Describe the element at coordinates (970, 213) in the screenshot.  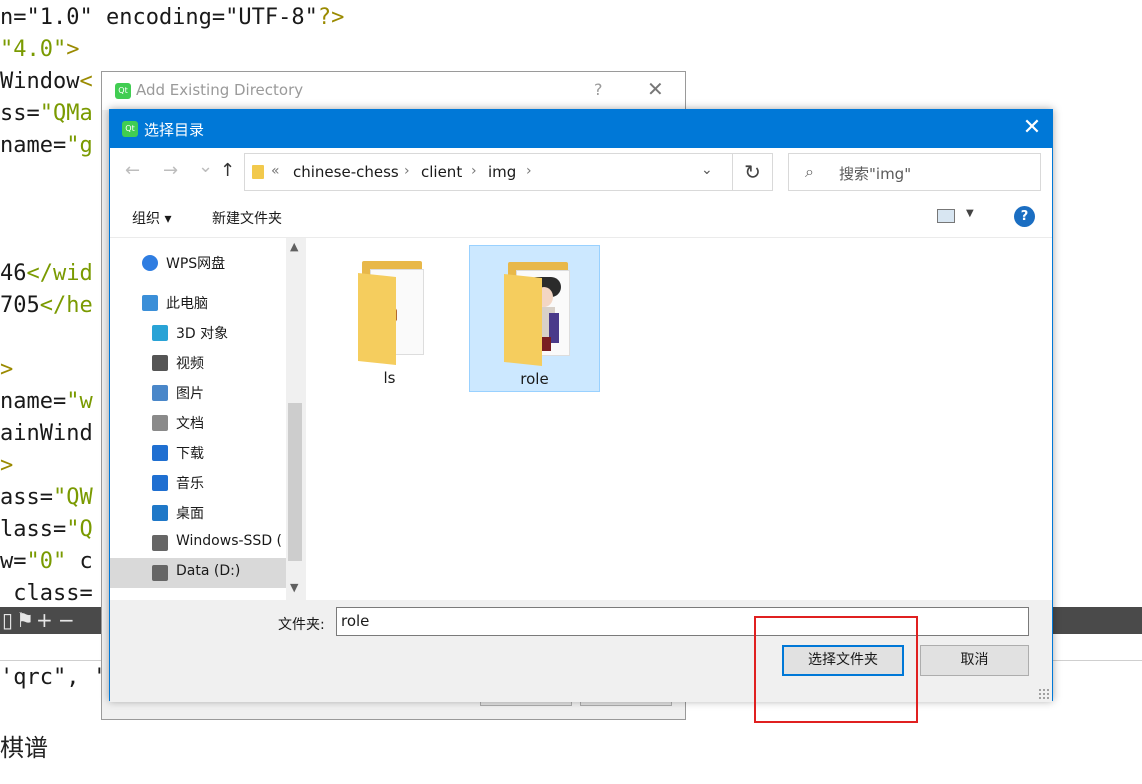
I see `chevron-down-icon: ▼` at that location.